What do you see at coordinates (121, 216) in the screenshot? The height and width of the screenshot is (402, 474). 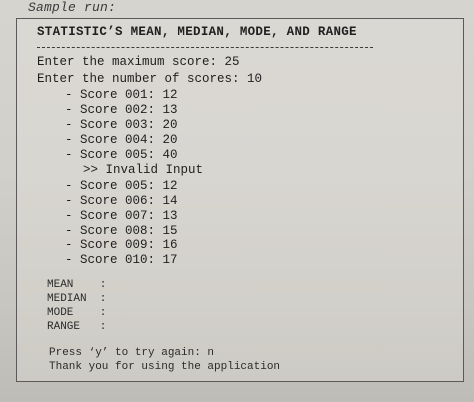 I see `score-line: - Score 007: 13` at bounding box center [121, 216].